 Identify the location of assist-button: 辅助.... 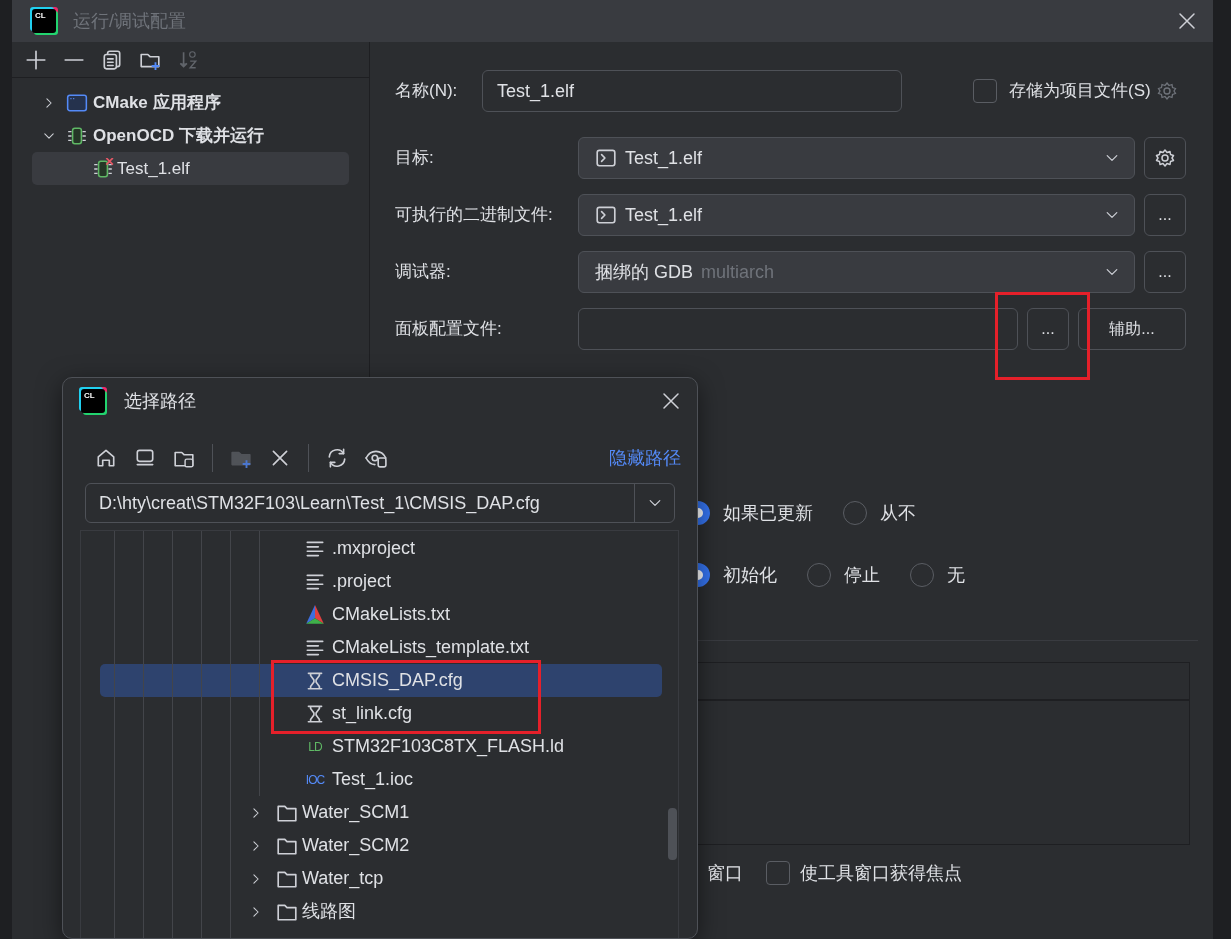
(1132, 329).